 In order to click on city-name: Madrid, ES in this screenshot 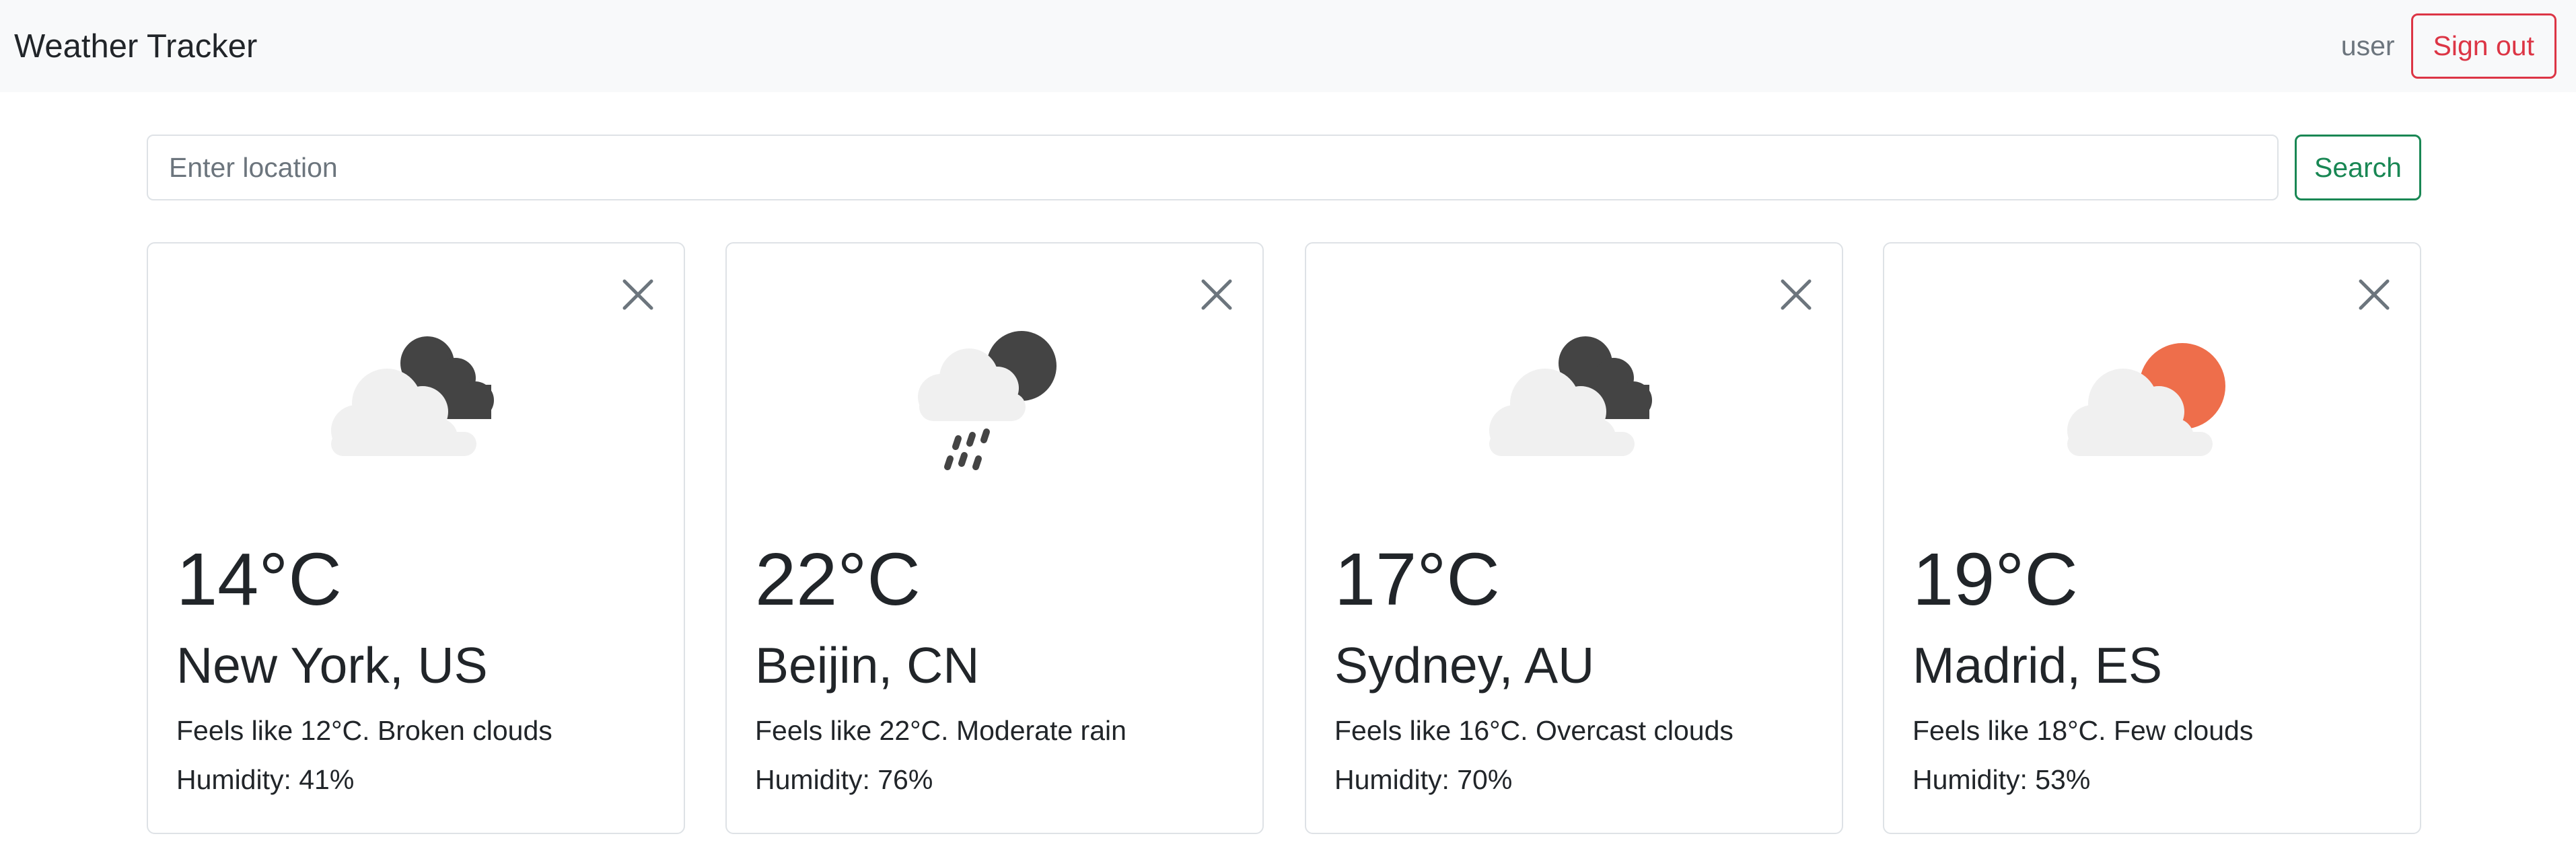, I will do `click(2037, 665)`.